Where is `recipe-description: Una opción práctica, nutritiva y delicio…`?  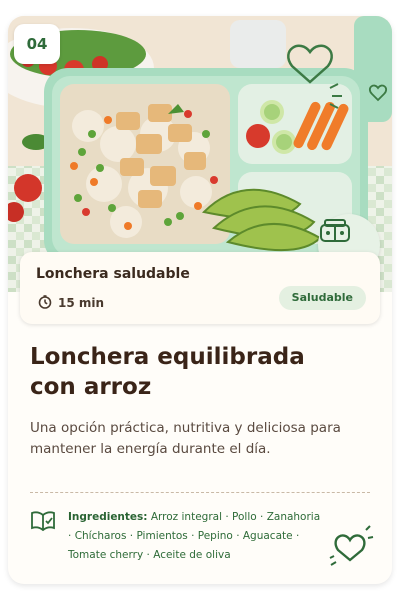 recipe-description: Una opción práctica, nutritiva y delicio… is located at coordinates (185, 438).